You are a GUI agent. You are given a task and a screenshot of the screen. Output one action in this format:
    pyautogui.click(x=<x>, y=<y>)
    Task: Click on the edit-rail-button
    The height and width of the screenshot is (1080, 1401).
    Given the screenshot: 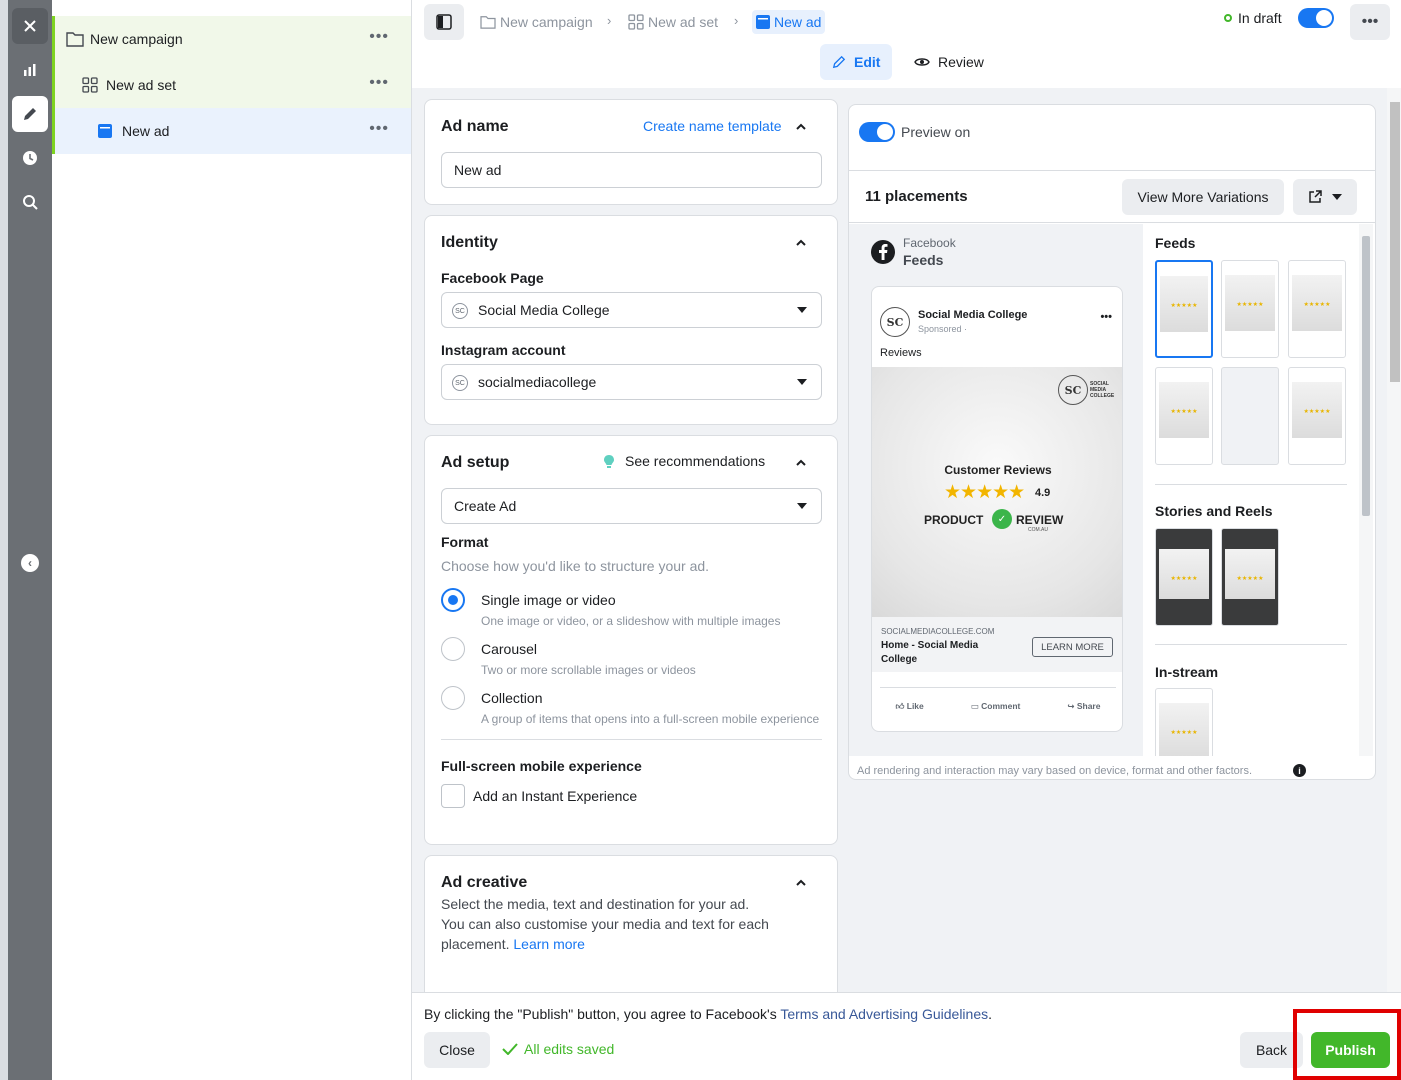 What is the action you would take?
    pyautogui.click(x=30, y=114)
    